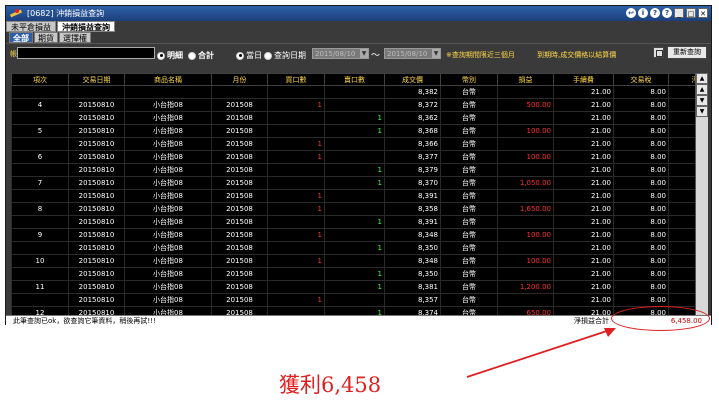 This screenshot has height=403, width=719. I want to click on annotation-arrow, so click(541, 353).